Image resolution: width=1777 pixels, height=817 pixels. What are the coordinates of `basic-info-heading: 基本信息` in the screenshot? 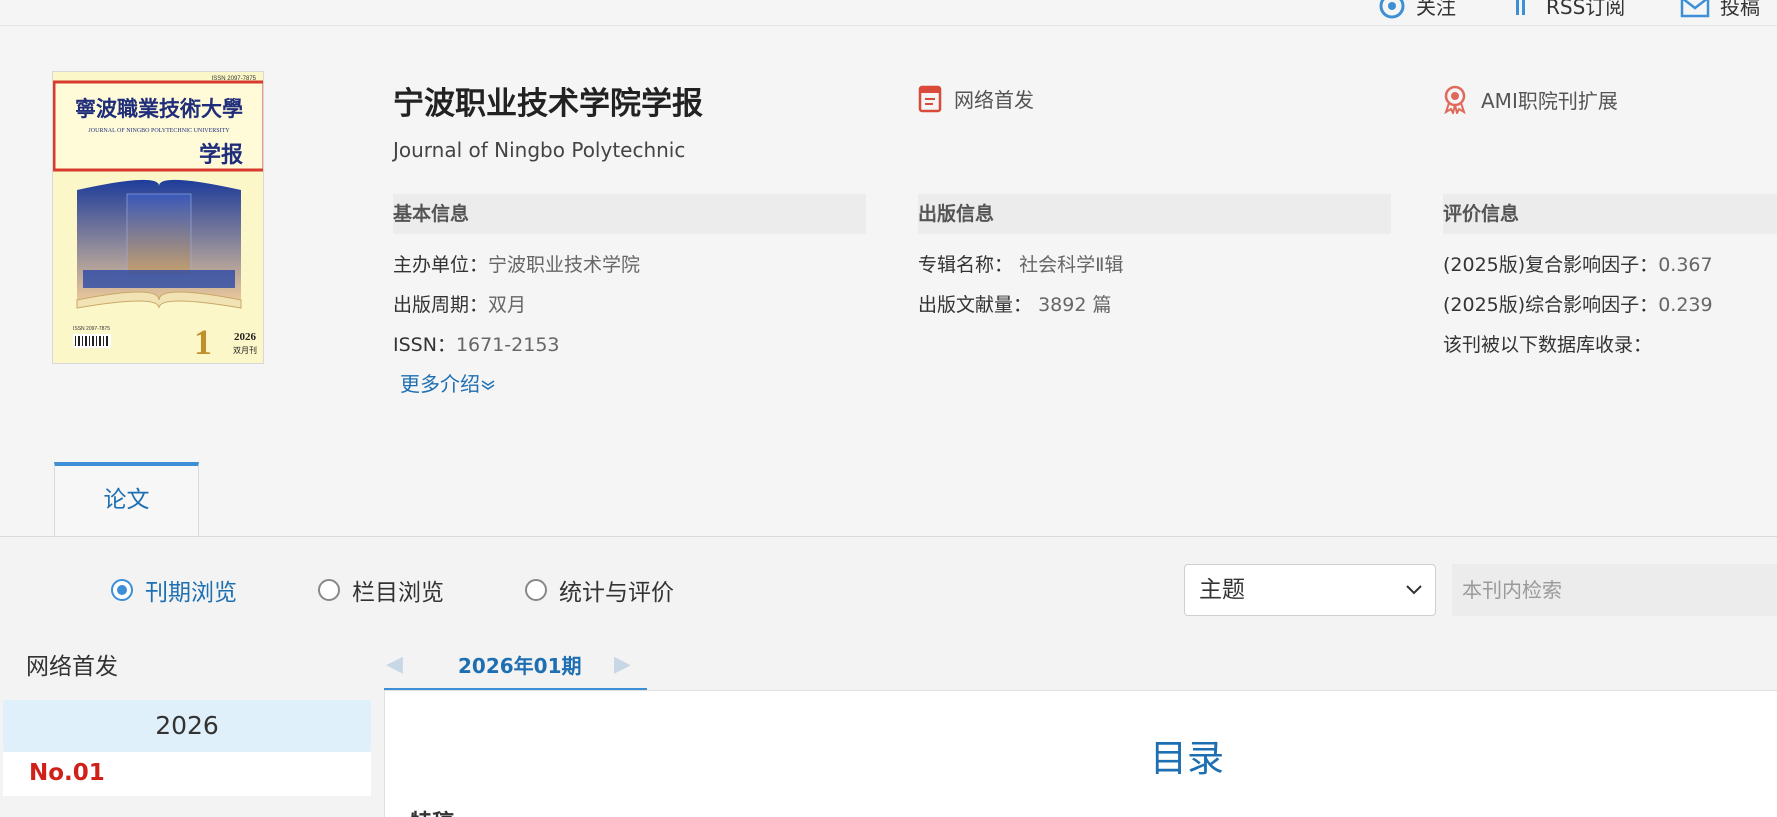 It's located at (629, 214).